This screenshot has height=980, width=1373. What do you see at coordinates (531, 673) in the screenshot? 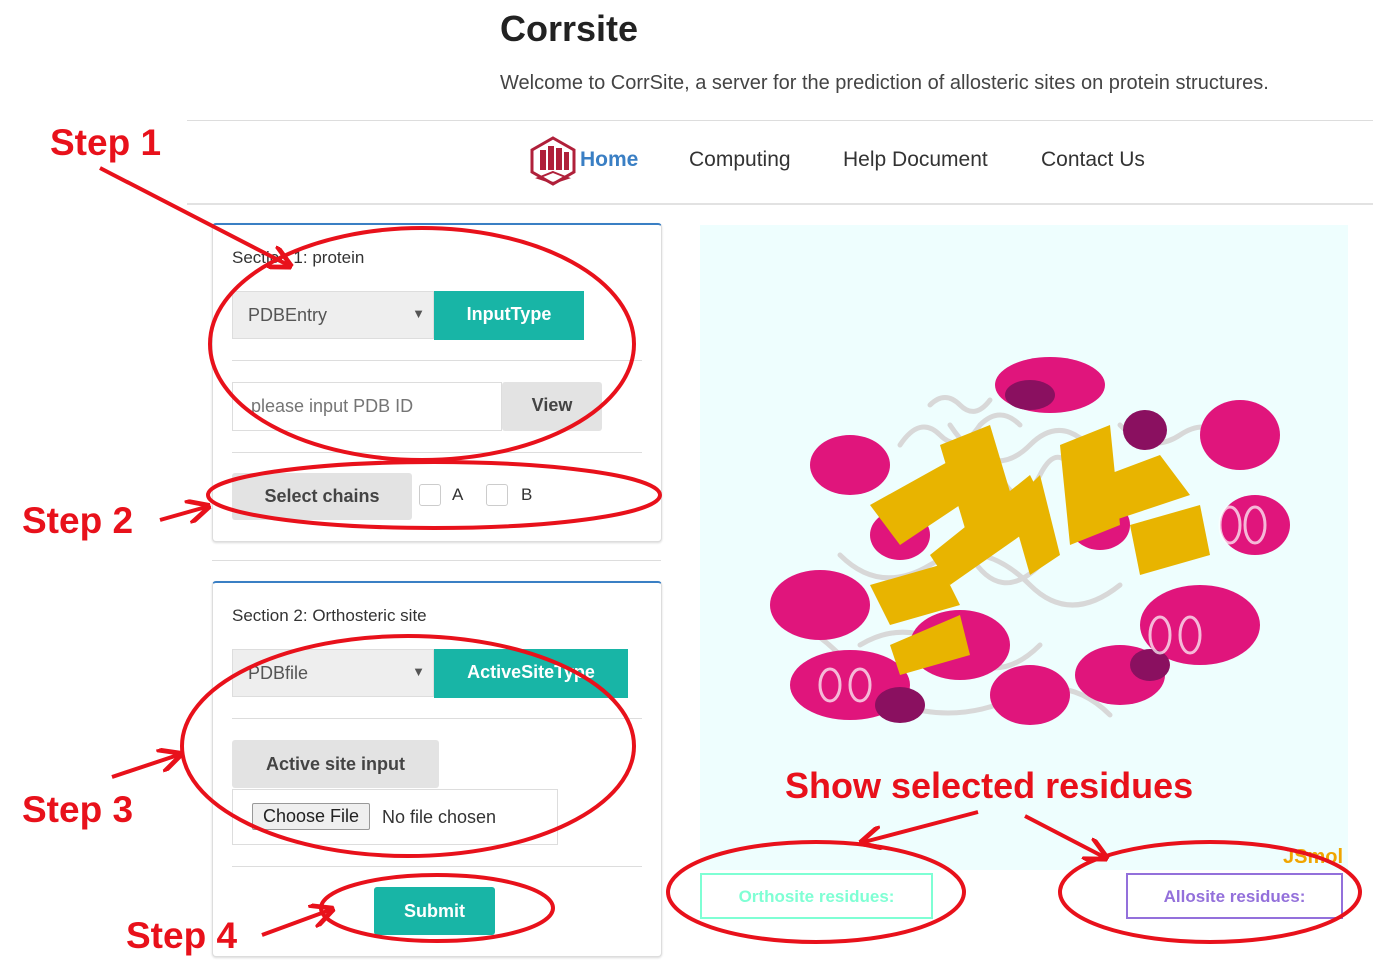
I see `active-site-type-button: ActiveSiteType` at bounding box center [531, 673].